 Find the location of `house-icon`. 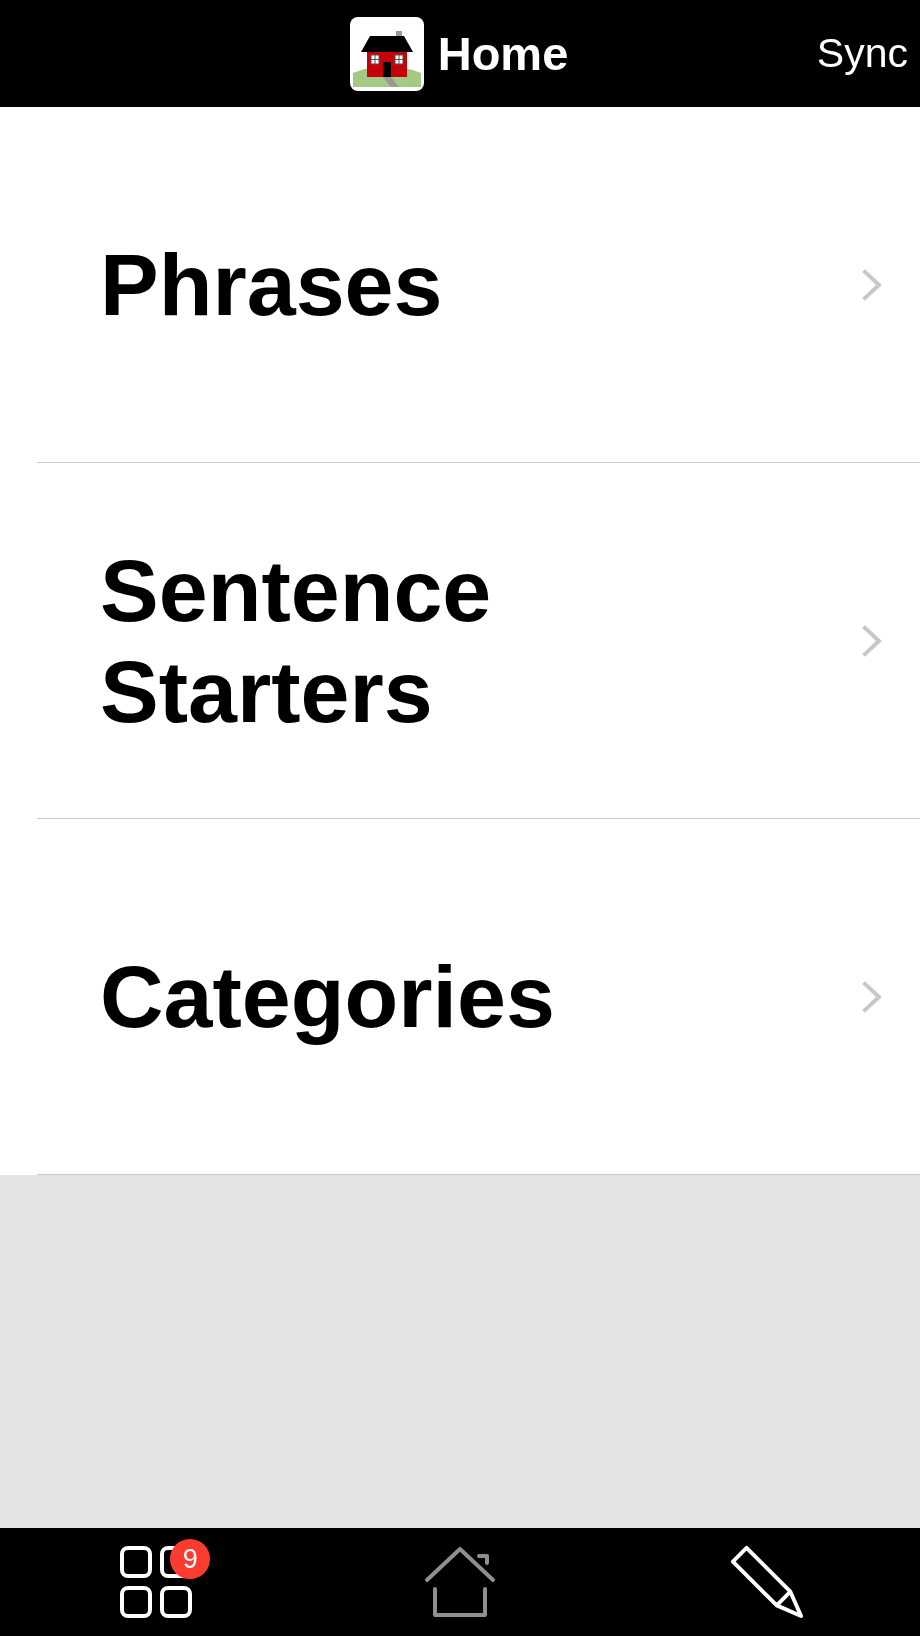

house-icon is located at coordinates (386, 53).